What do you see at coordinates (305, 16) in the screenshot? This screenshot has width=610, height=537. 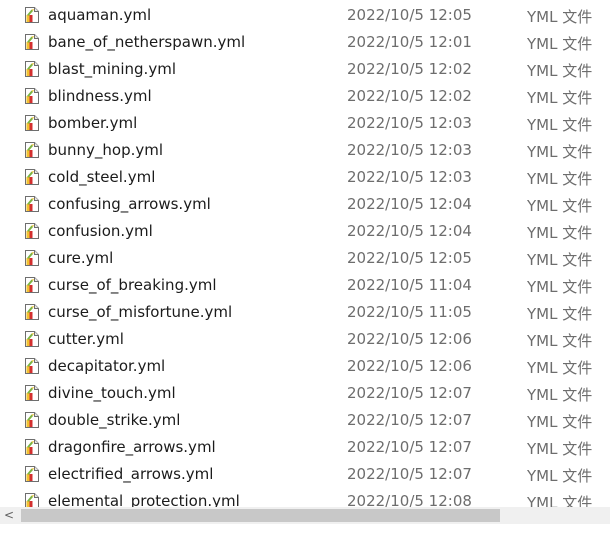 I see `file-row: aquaman.yml 2022/10/5 12:05 YML 文件` at bounding box center [305, 16].